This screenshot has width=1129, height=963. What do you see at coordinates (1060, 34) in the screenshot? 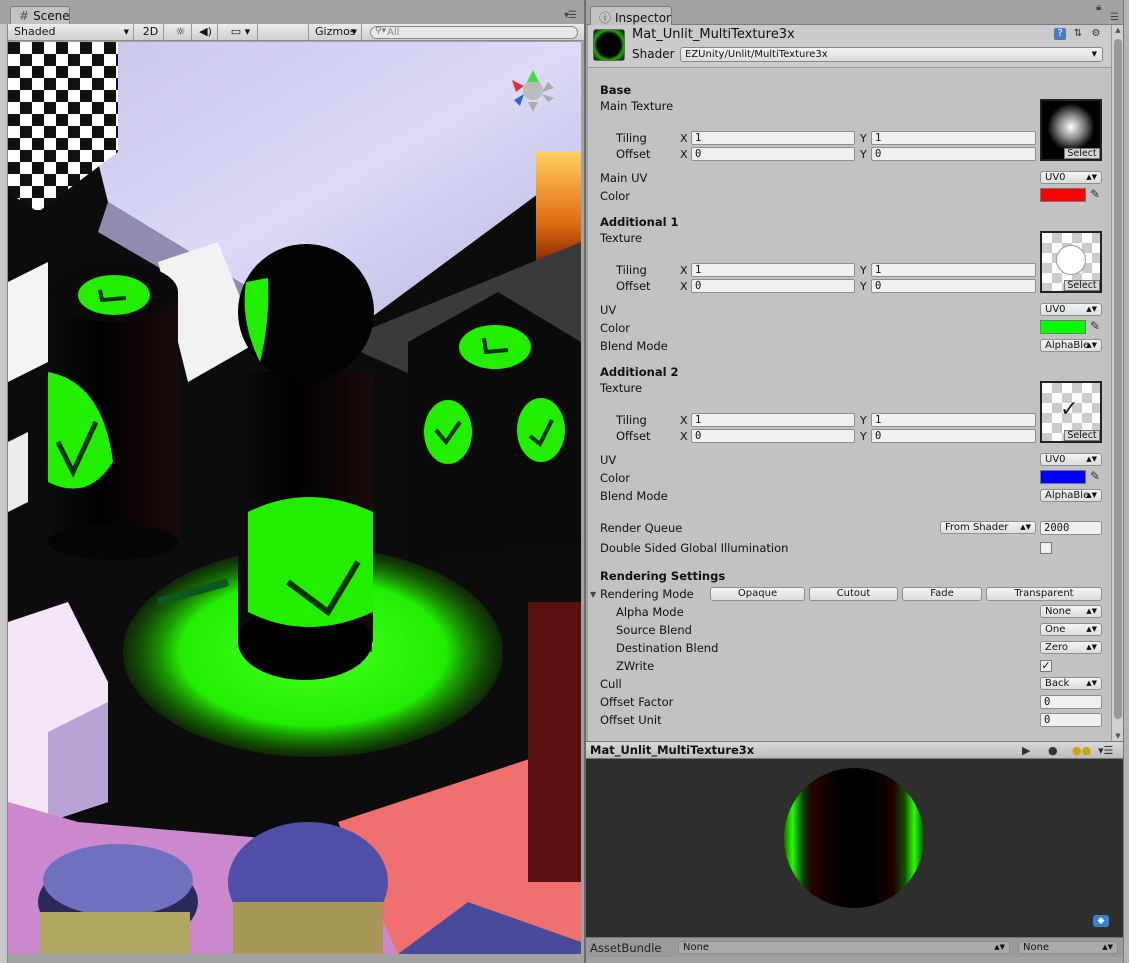
I see `help-icon: ?` at bounding box center [1060, 34].